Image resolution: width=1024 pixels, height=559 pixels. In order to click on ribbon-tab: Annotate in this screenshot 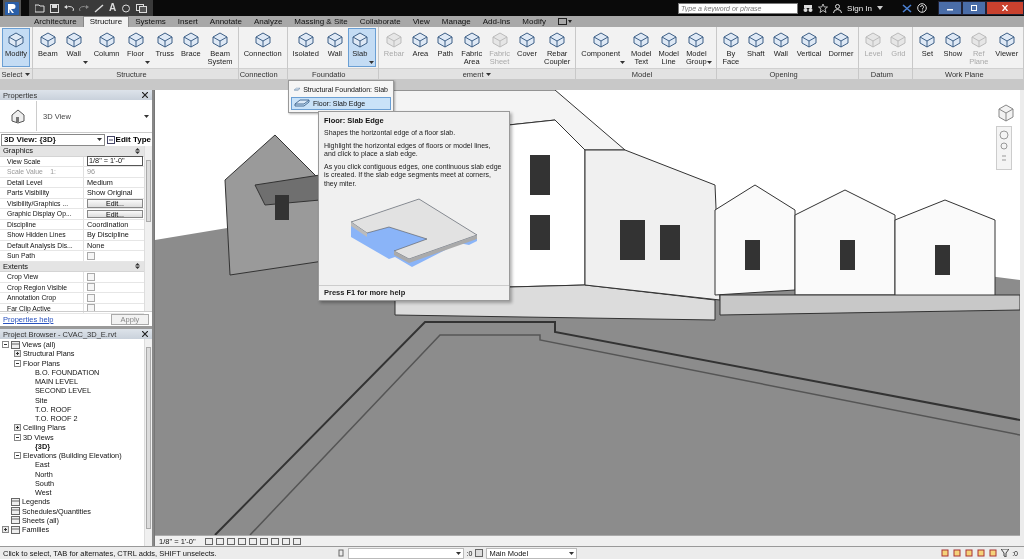, I will do `click(225, 22)`.